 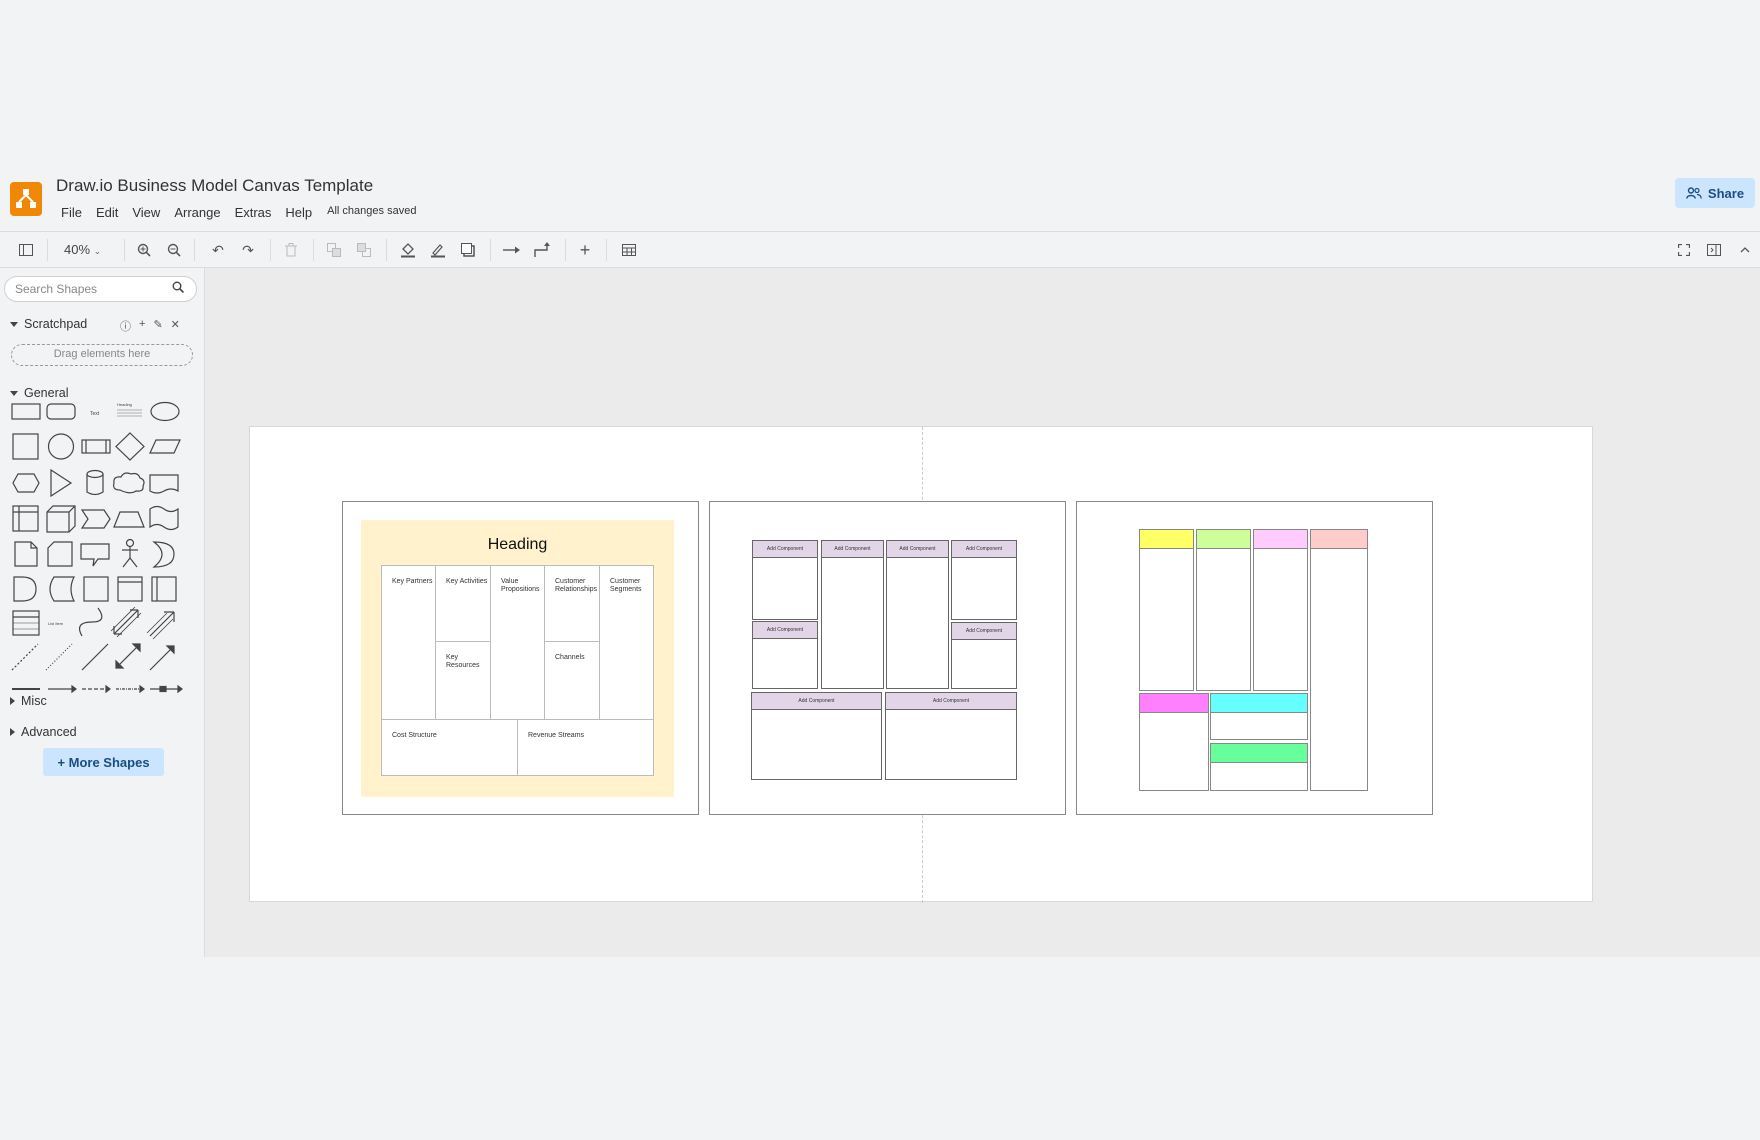 What do you see at coordinates (175, 326) in the screenshot?
I see `close-icon: ✕` at bounding box center [175, 326].